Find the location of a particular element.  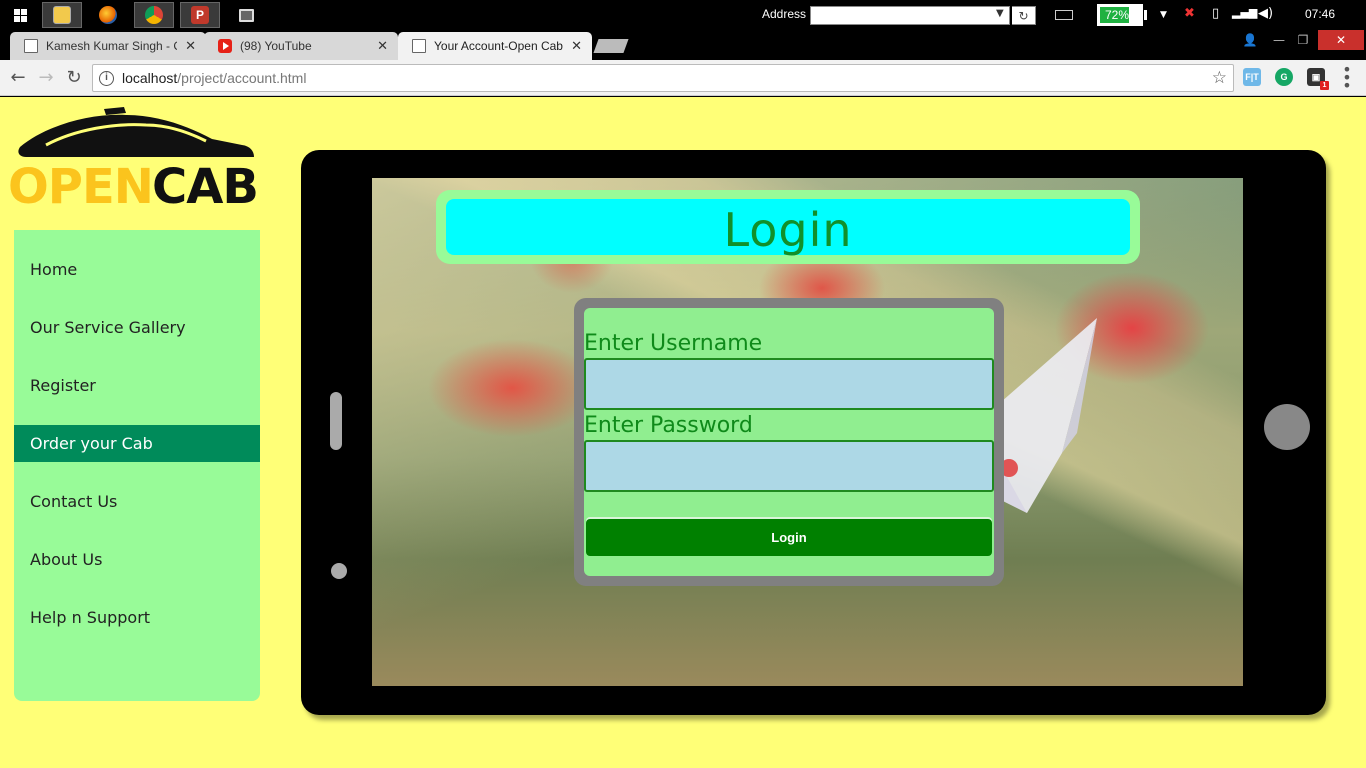

battery-indicator: 72% is located at coordinates (1120, 15).